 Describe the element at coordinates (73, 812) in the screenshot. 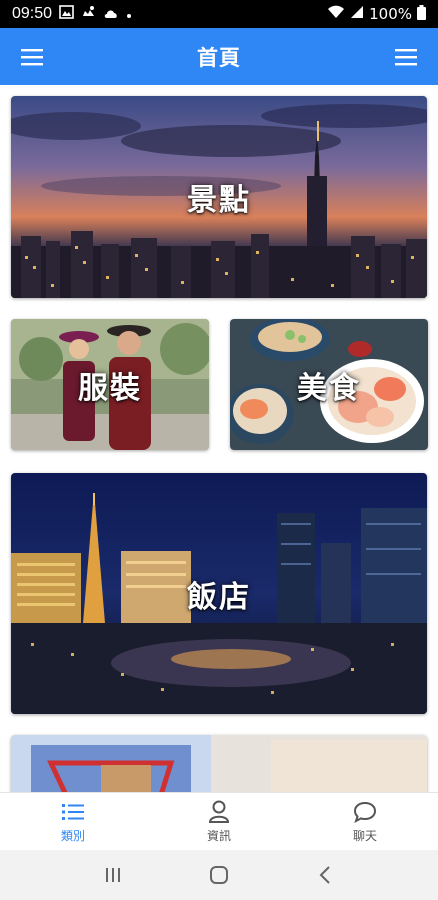

I see `list-icon` at that location.